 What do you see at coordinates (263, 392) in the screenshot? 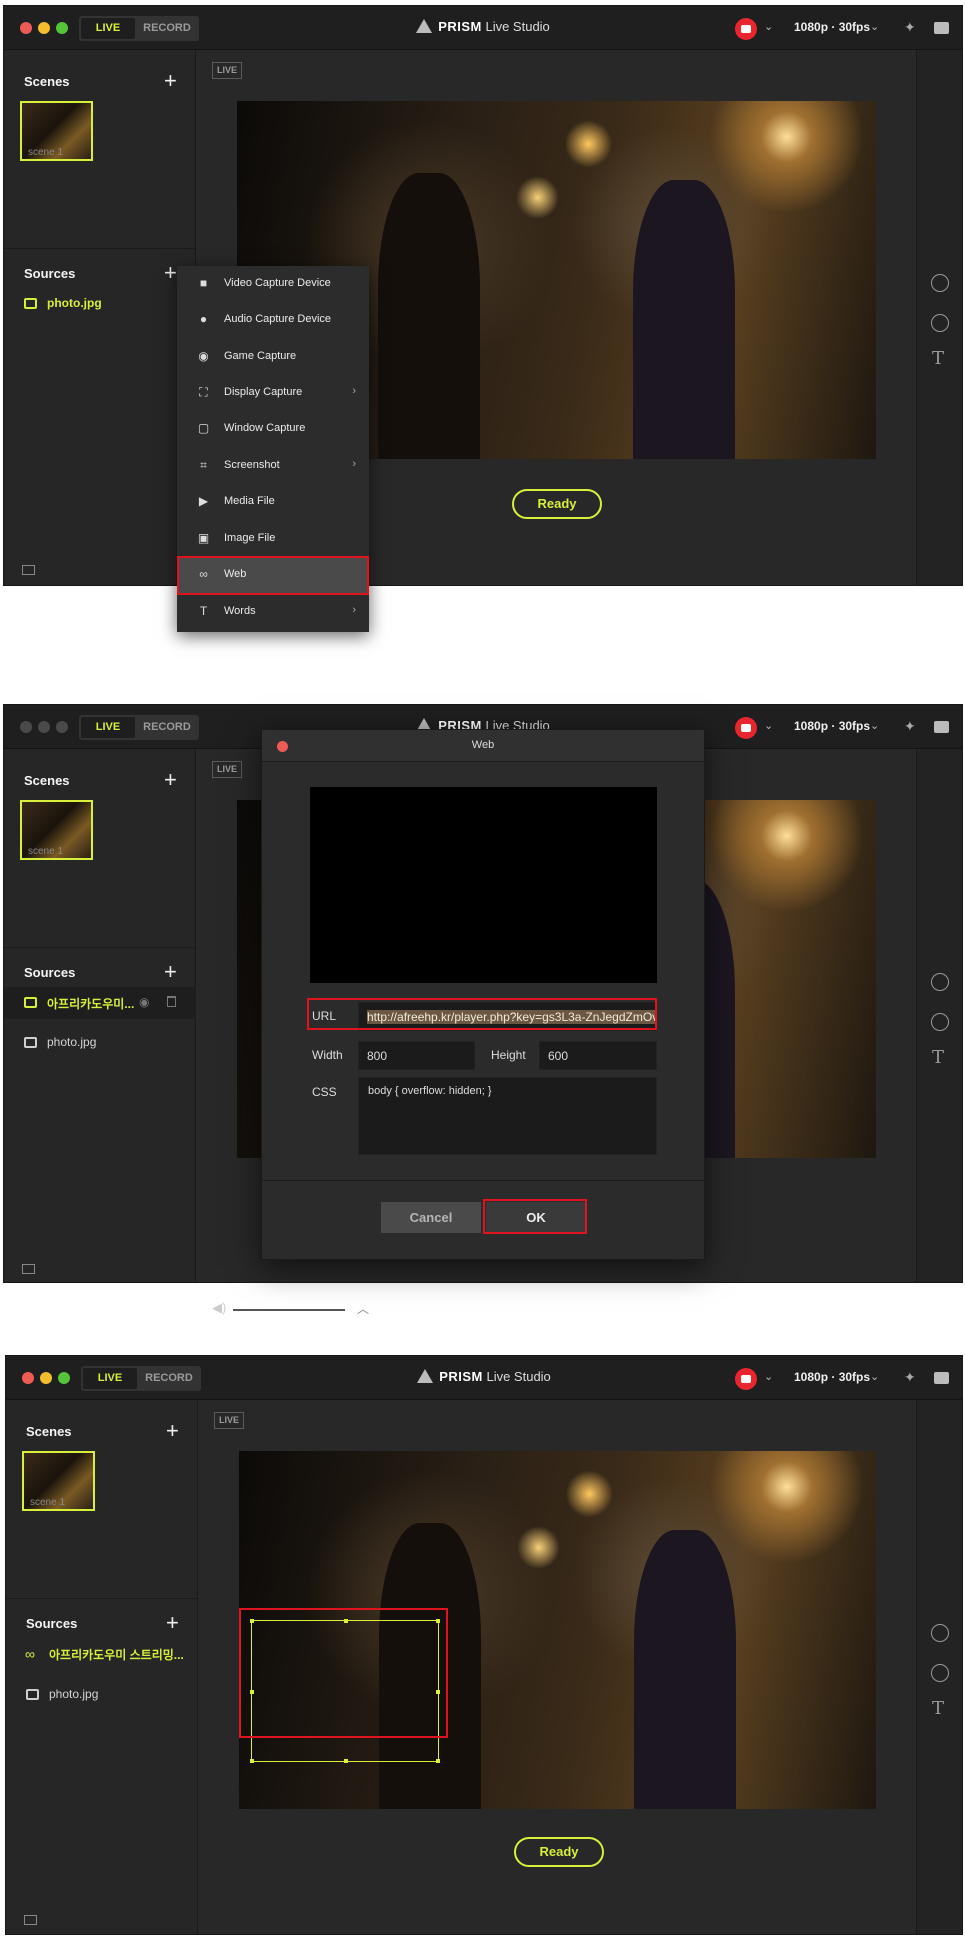
I see `menu-item-label: Display Capture` at bounding box center [263, 392].